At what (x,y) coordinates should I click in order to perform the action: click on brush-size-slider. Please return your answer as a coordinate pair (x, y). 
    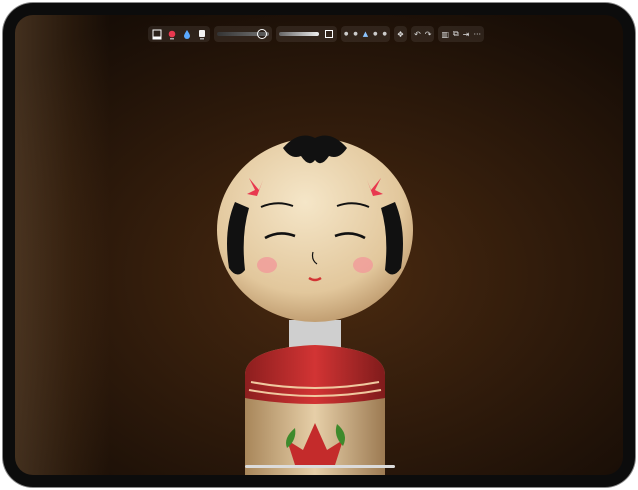
    Looking at the image, I should click on (243, 34).